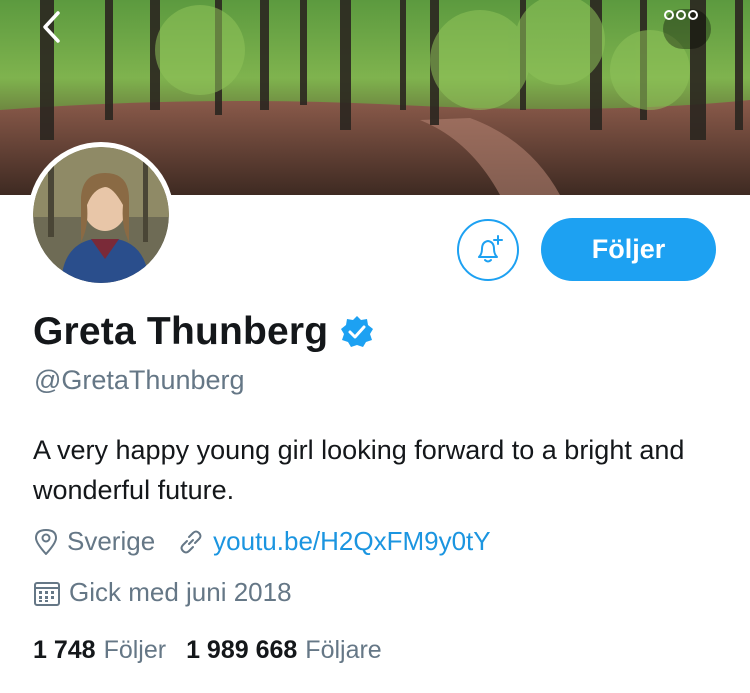 The image size is (750, 693). What do you see at coordinates (628, 249) in the screenshot?
I see `following-button: Följer` at bounding box center [628, 249].